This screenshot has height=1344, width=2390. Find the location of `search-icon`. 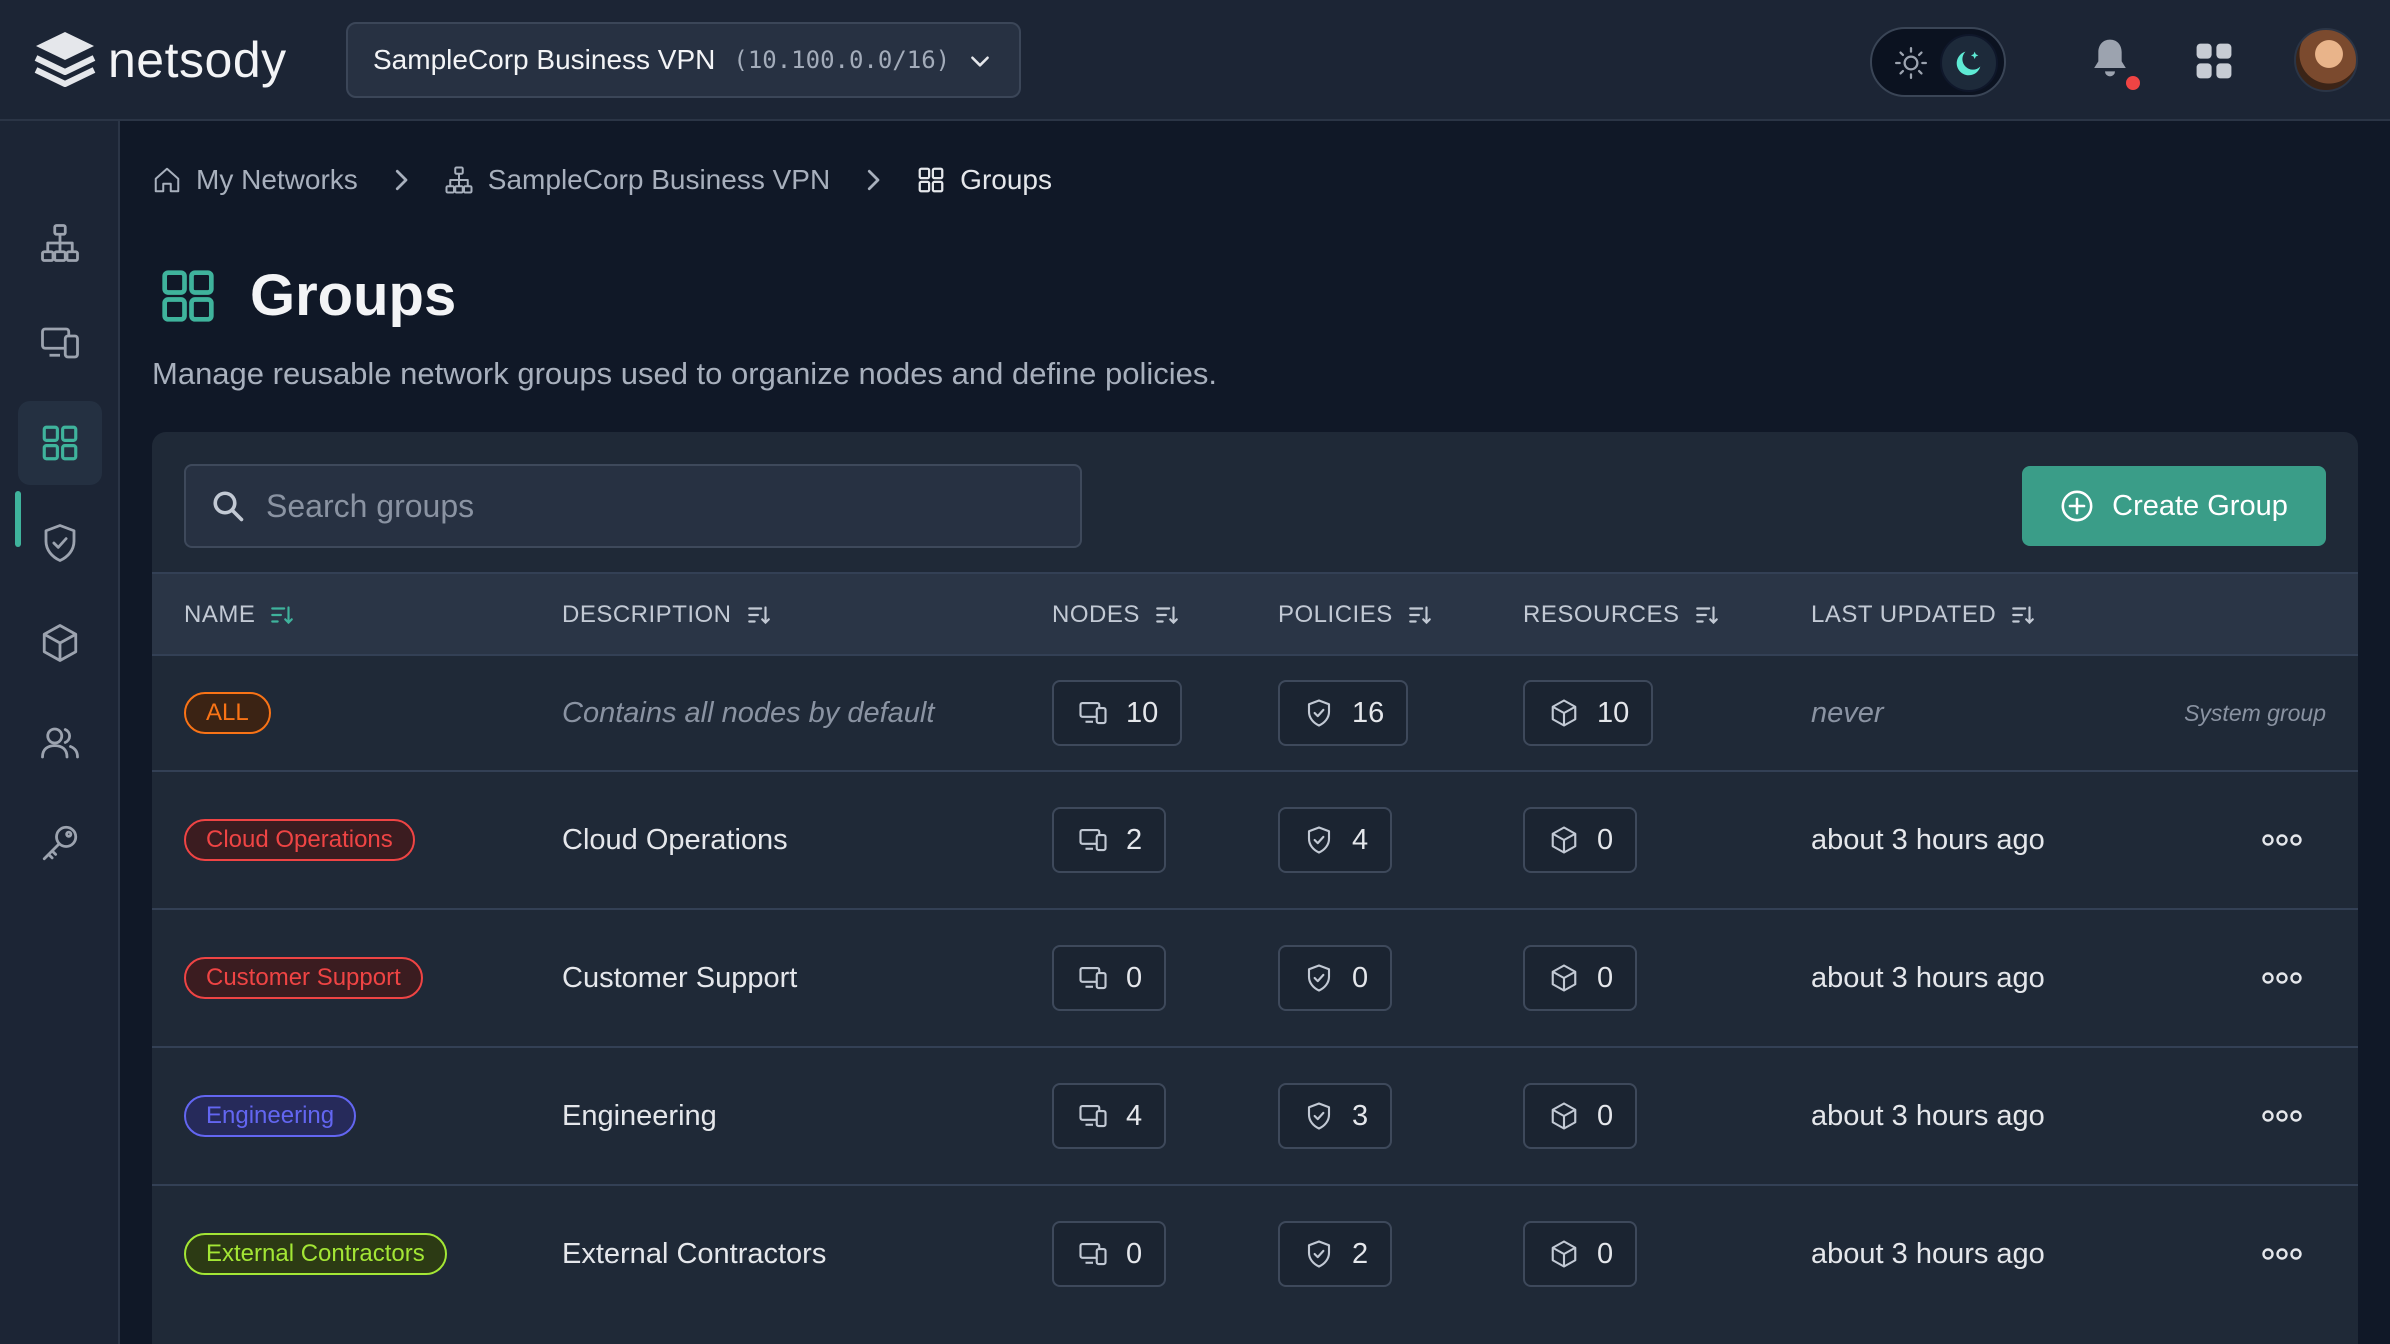

search-icon is located at coordinates (228, 506).